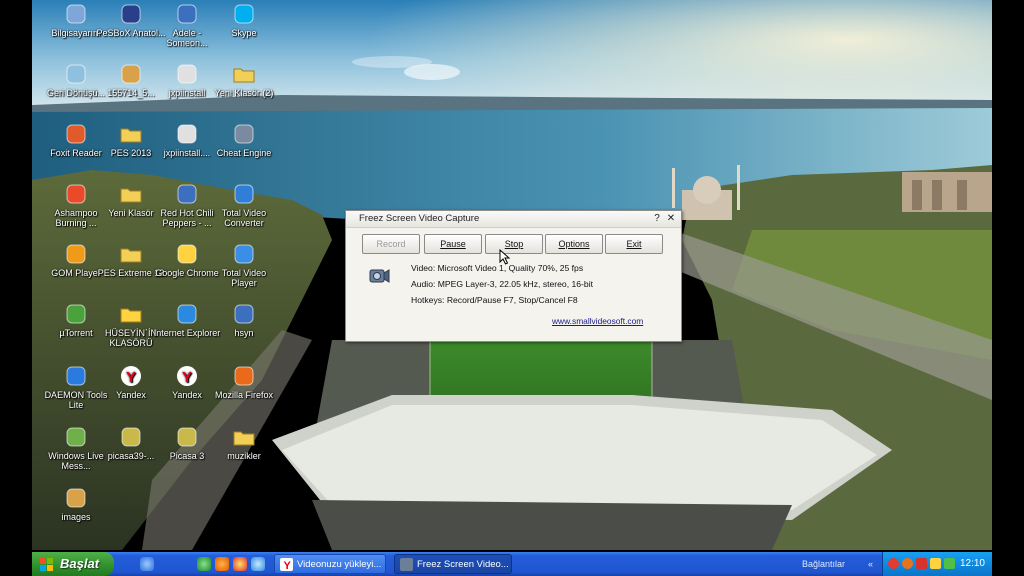 The width and height of the screenshot is (1024, 576). Describe the element at coordinates (244, 153) in the screenshot. I see `desktop-icon-label: Cheat Engine` at that location.